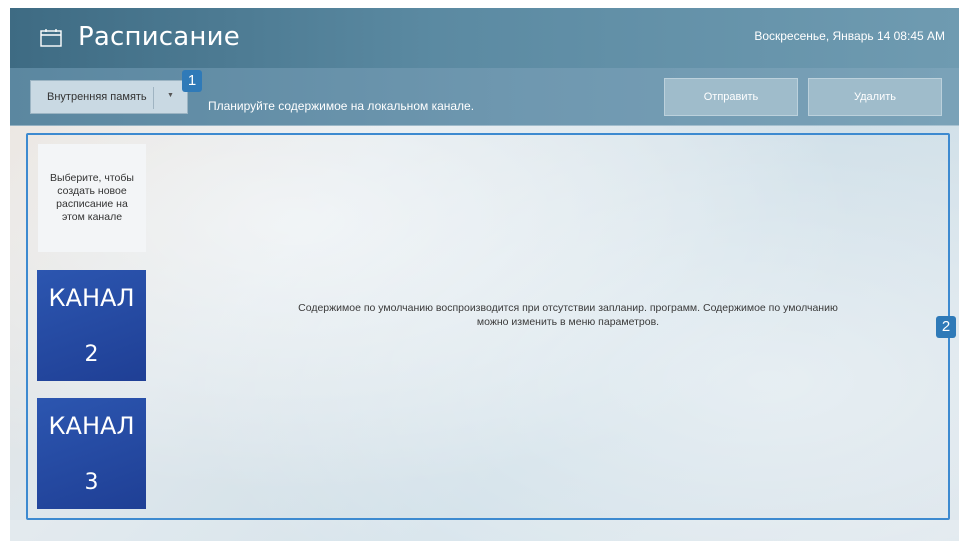  Describe the element at coordinates (946, 327) in the screenshot. I see `callout-marker-2: 2` at that location.